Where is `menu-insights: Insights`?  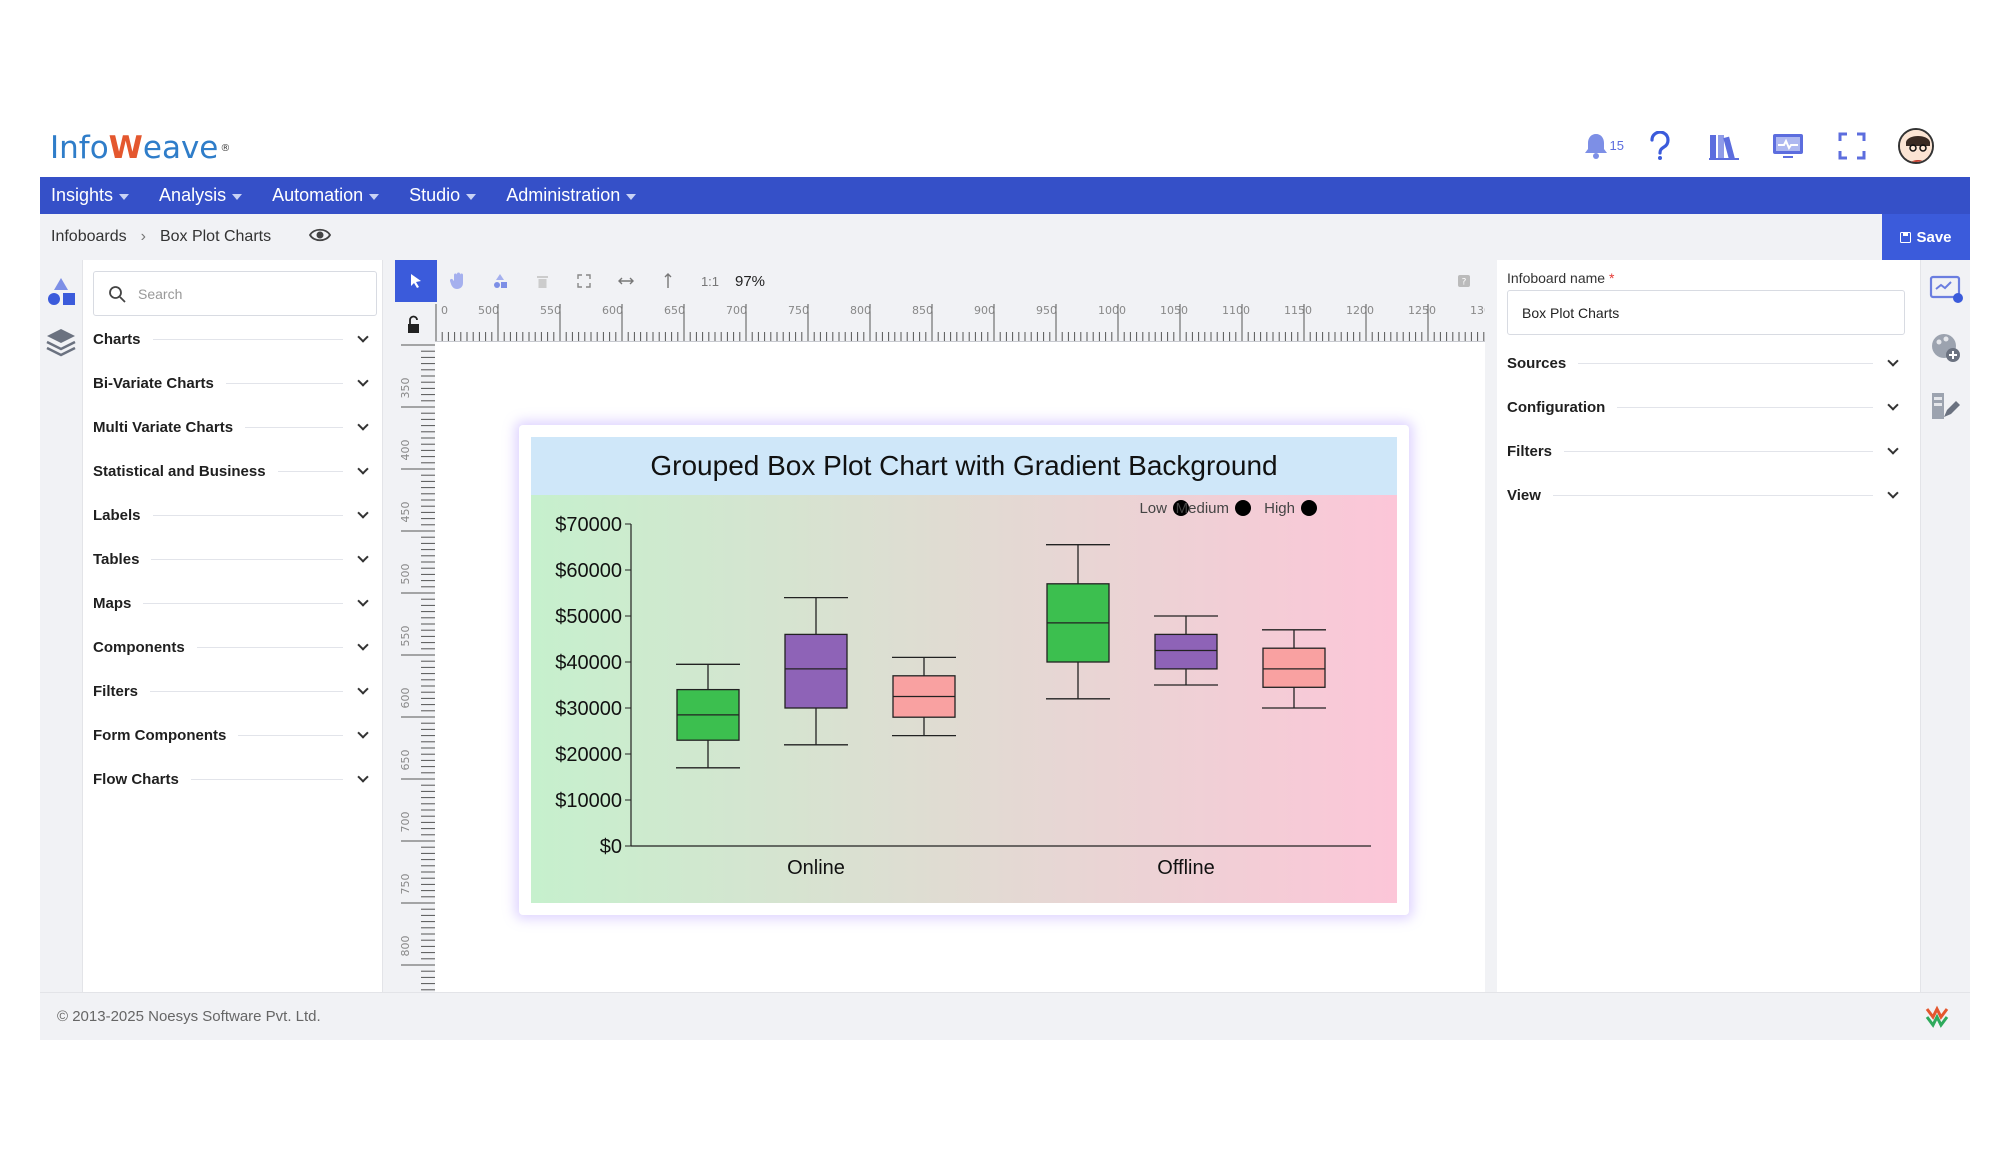 menu-insights: Insights is located at coordinates (96, 195).